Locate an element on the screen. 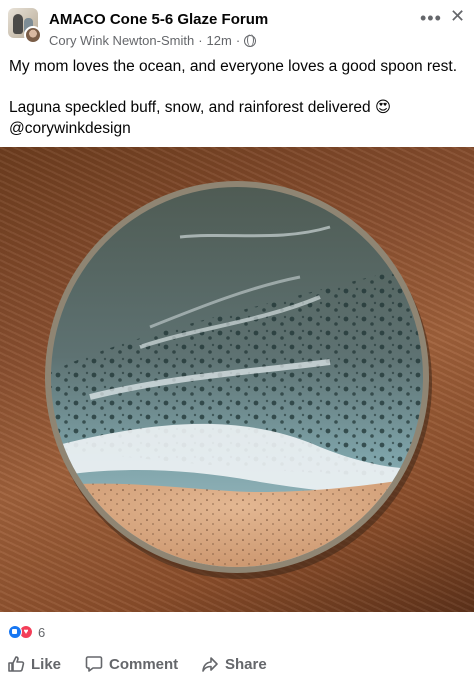 The width and height of the screenshot is (474, 675). post-actions: Like Comment Share is located at coordinates (237, 663).